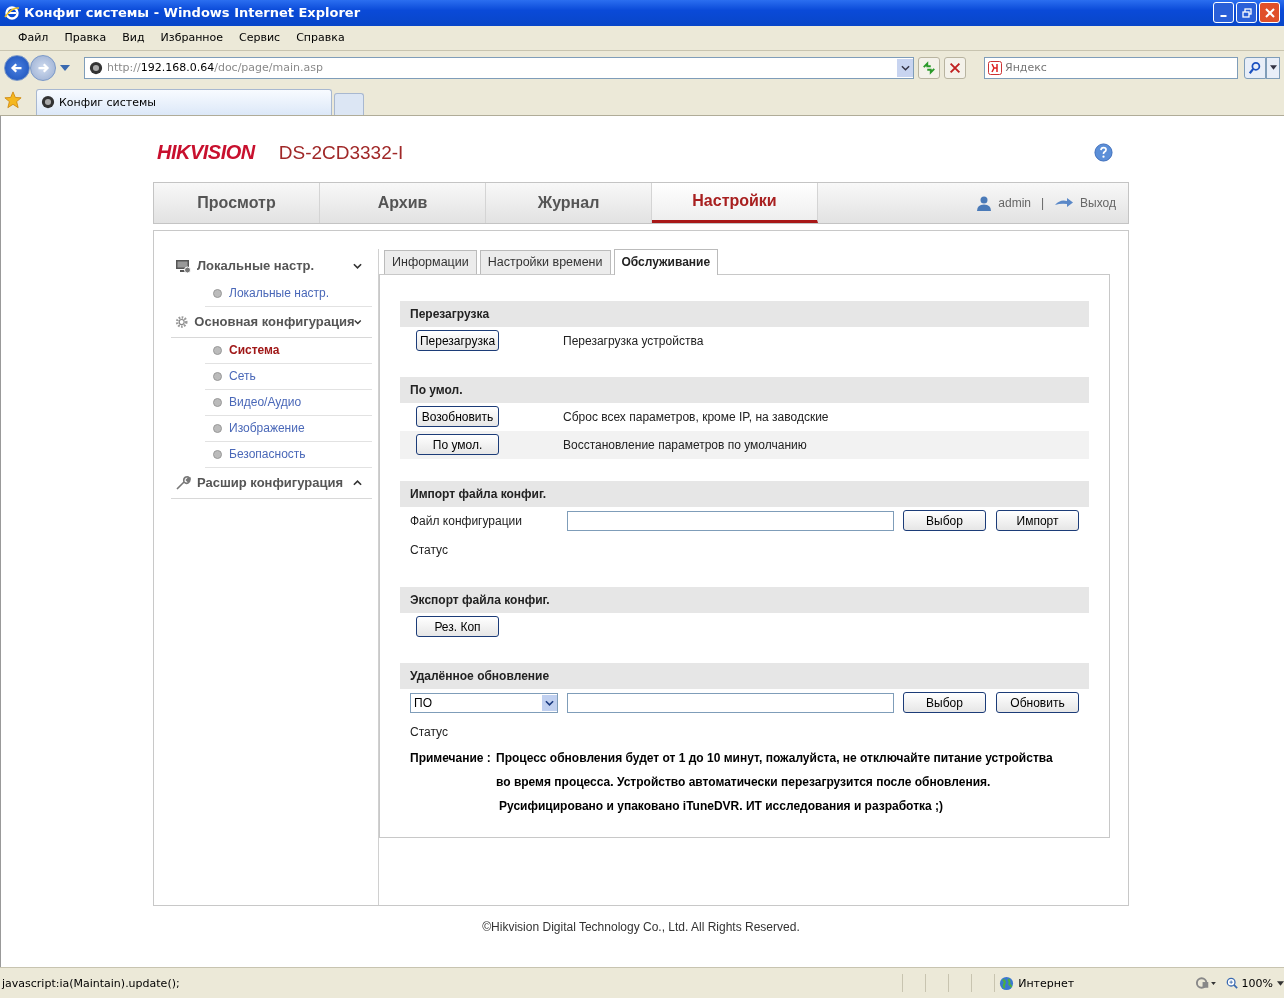  Describe the element at coordinates (1254, 983) in the screenshot. I see `zoom-level: 100%` at that location.